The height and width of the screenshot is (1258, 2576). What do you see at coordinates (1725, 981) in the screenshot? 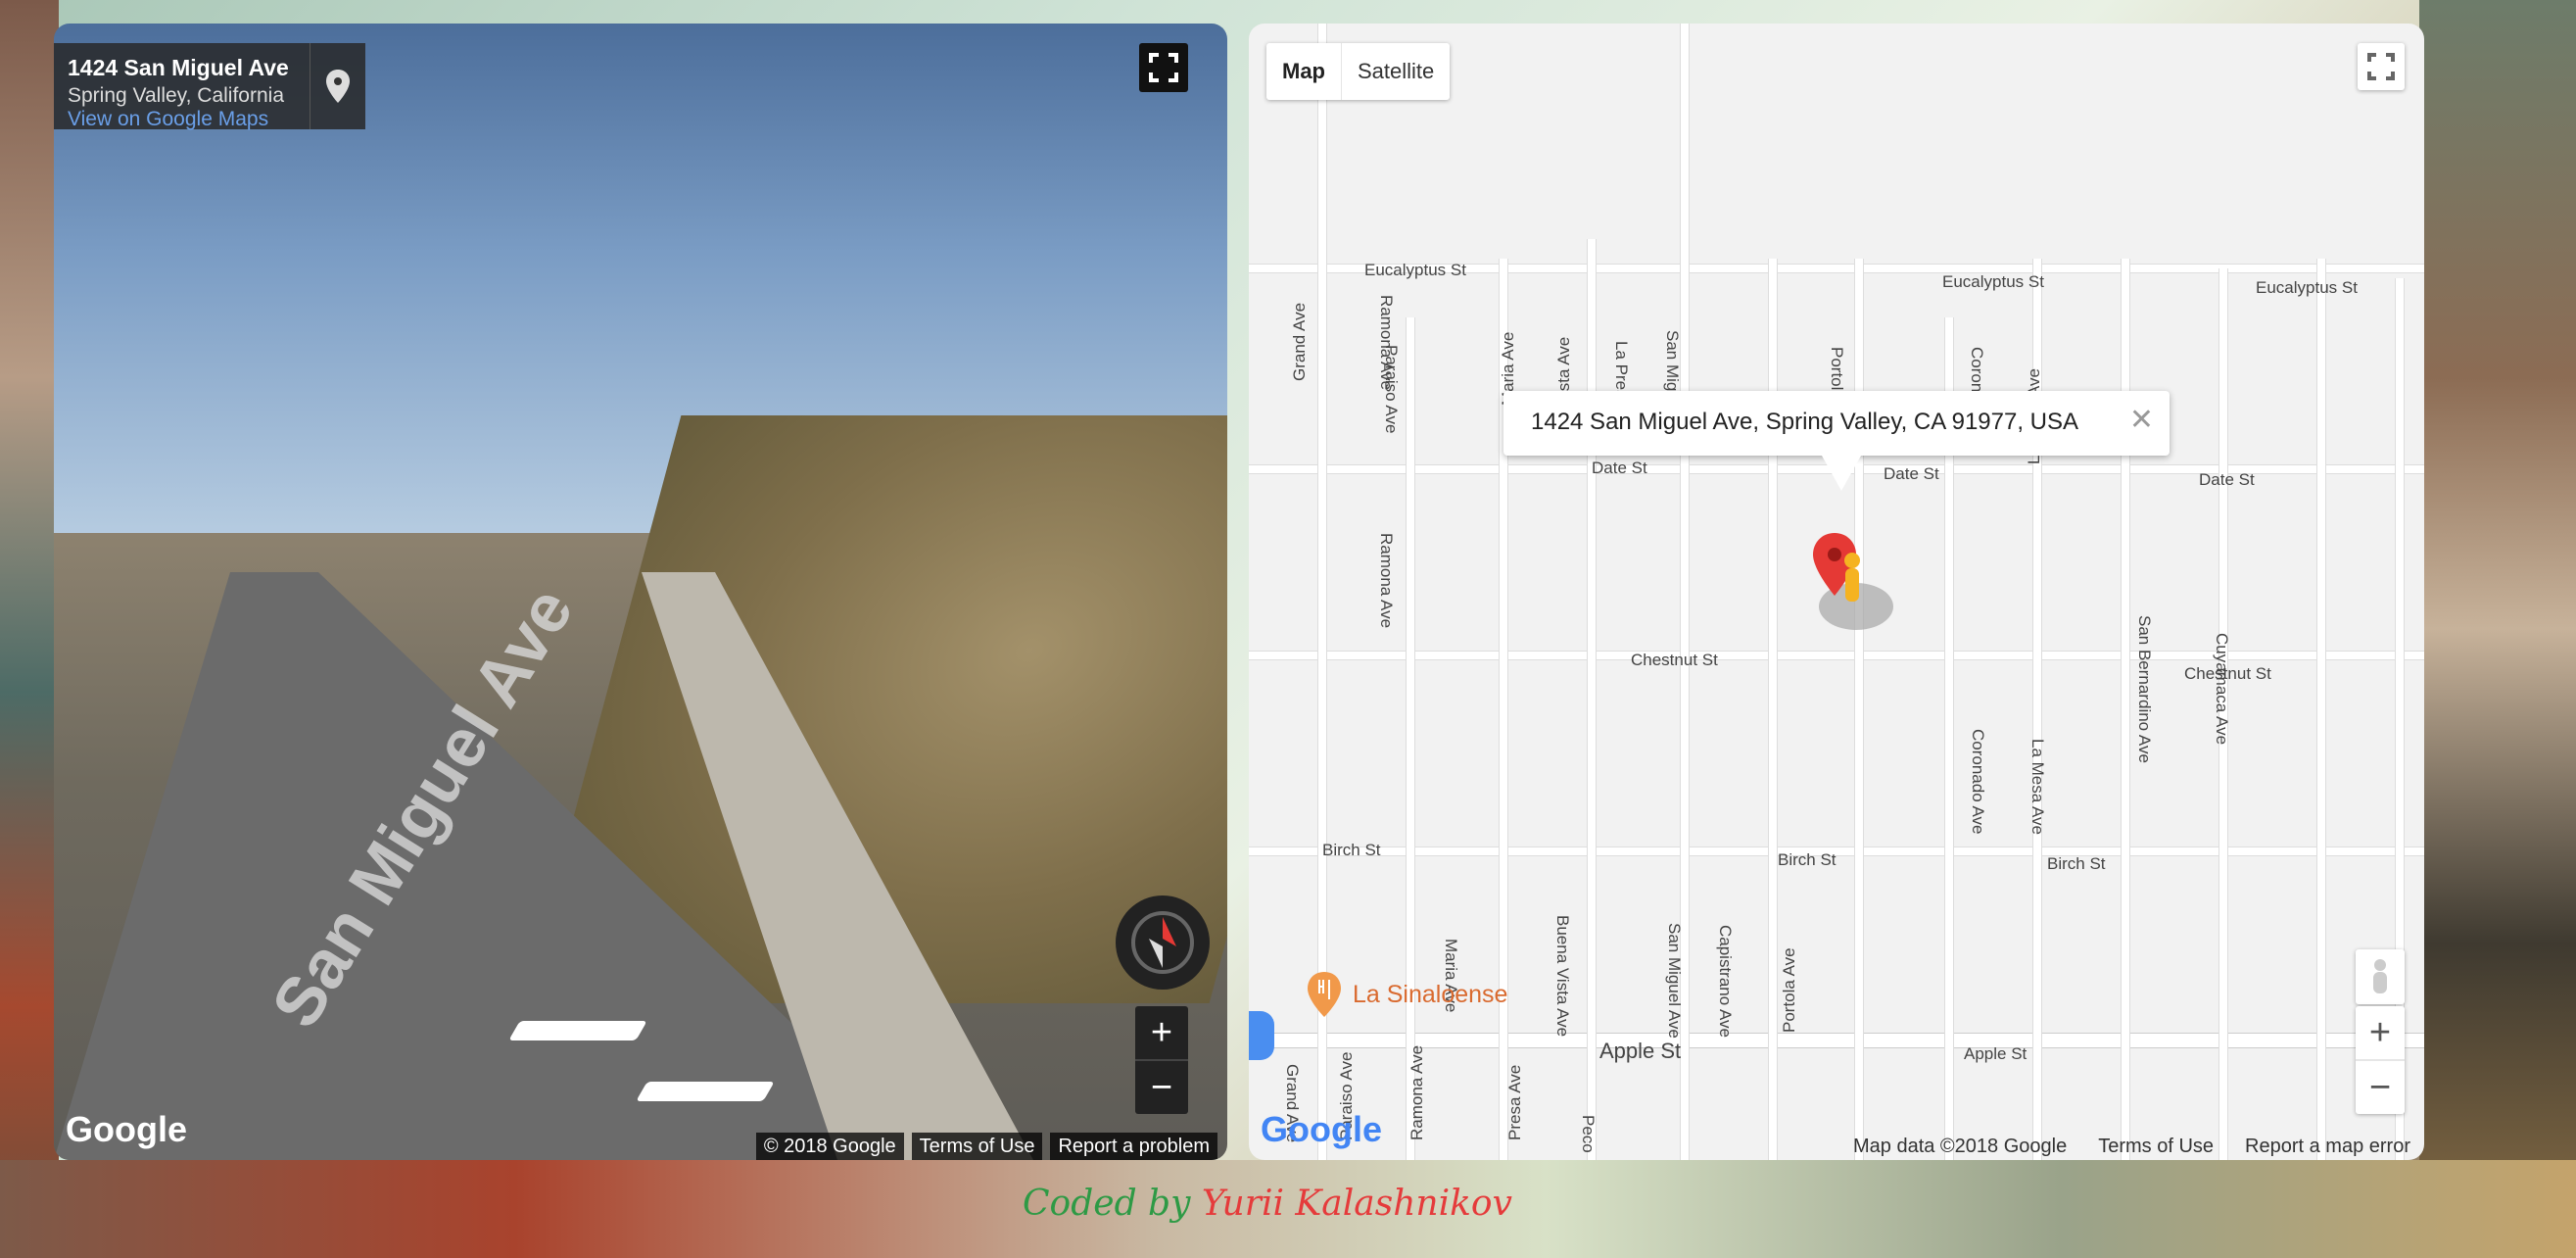
I see `street-label: Capistrano Ave` at bounding box center [1725, 981].